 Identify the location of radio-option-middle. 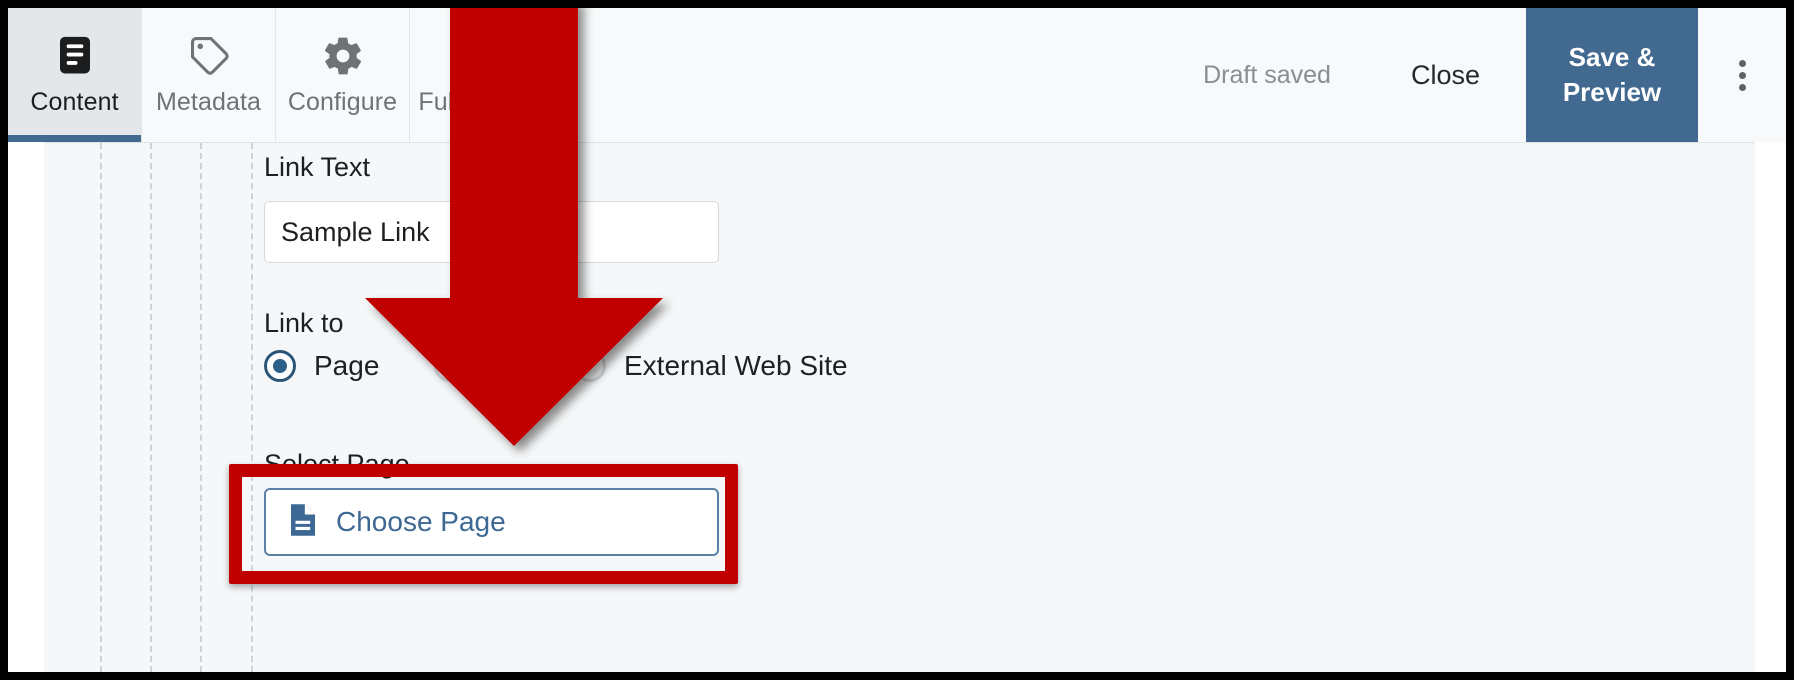
(459, 366).